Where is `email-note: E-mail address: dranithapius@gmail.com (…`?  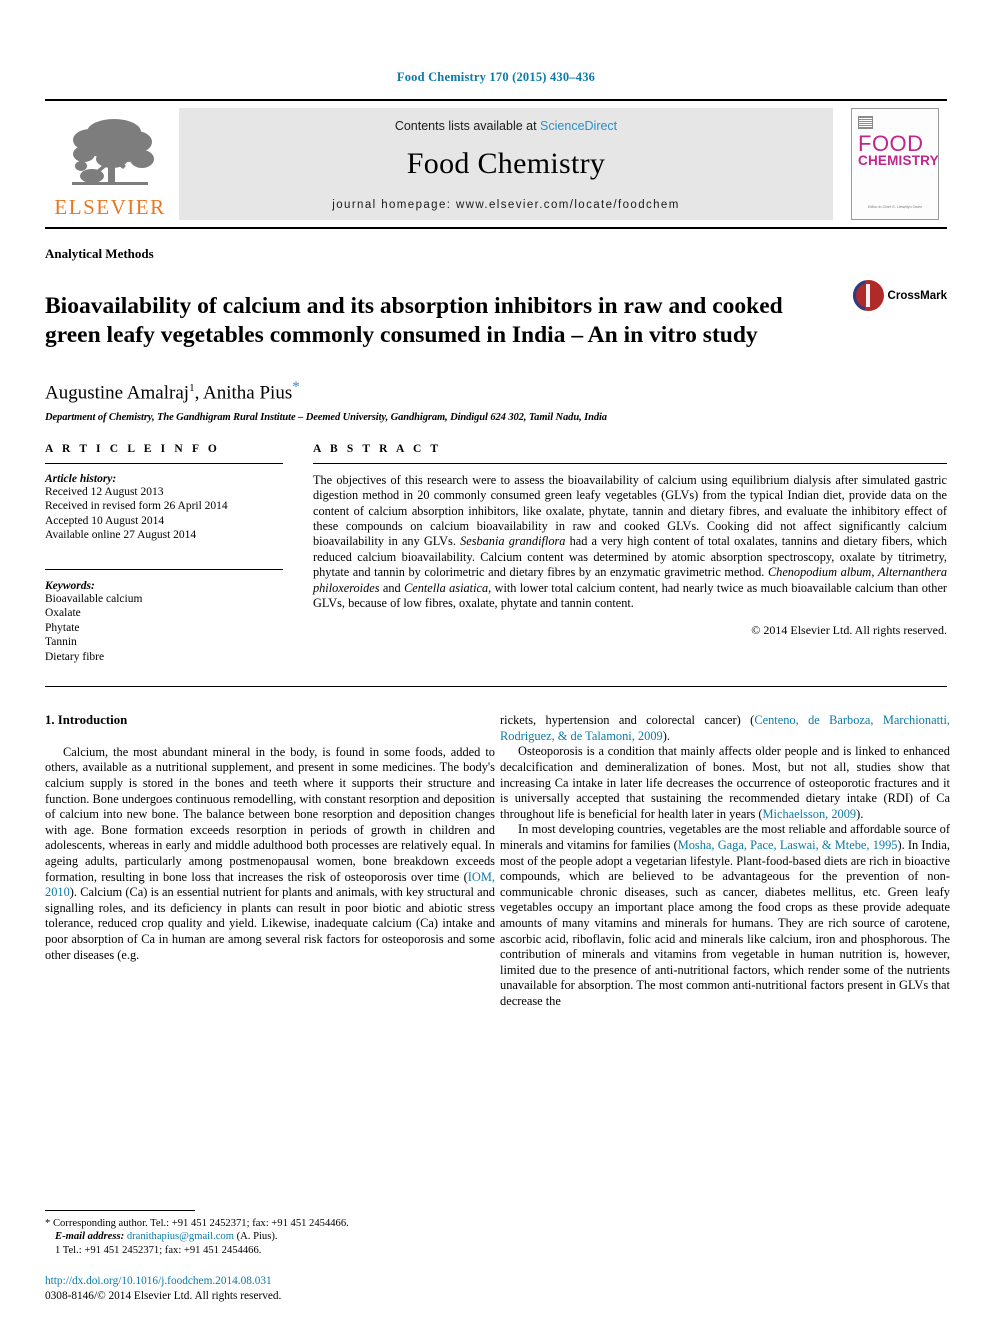 email-note: E-mail address: dranithapius@gmail.com (… is located at coordinates (270, 1236).